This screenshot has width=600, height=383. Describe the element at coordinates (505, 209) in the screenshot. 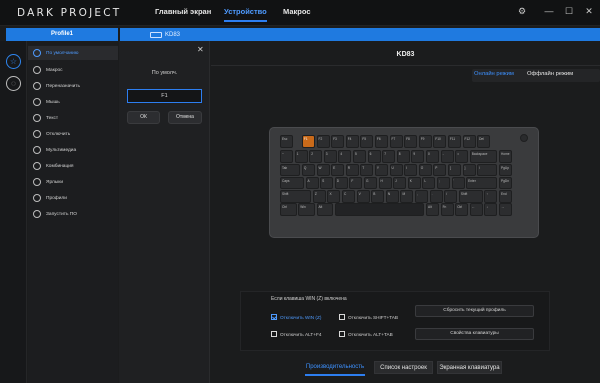

I see `key-sym: →` at that location.